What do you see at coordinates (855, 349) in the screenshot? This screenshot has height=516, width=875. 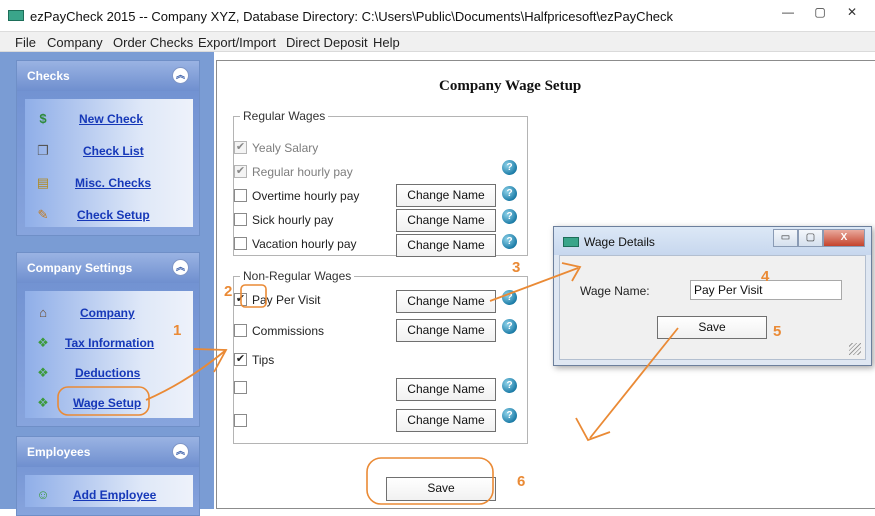 I see `resize-grip-icon` at bounding box center [855, 349].